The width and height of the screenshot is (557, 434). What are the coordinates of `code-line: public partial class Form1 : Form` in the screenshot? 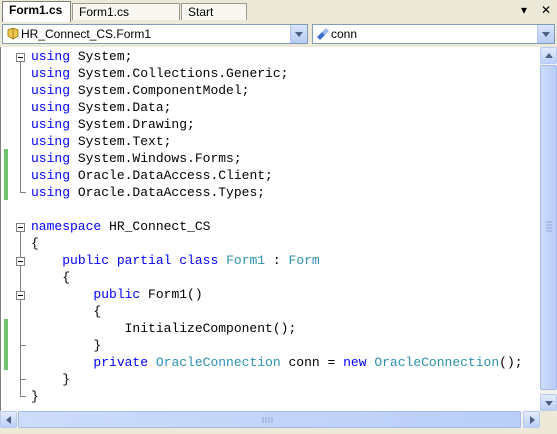 It's located at (175, 260).